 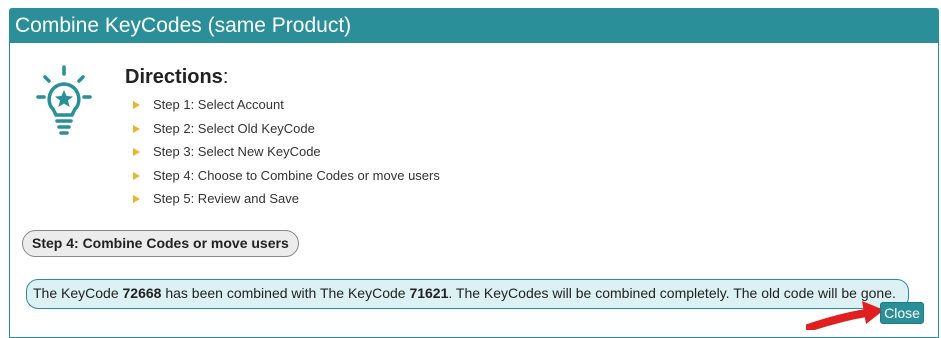 What do you see at coordinates (177, 77) in the screenshot?
I see `directions-heading: Directions:` at bounding box center [177, 77].